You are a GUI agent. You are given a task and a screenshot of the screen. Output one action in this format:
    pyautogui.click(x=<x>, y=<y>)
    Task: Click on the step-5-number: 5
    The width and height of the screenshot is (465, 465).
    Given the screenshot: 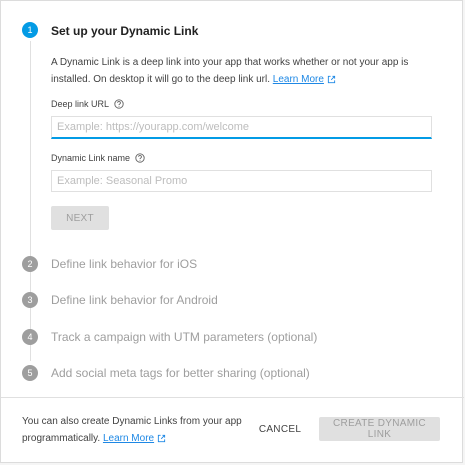 What is the action you would take?
    pyautogui.click(x=30, y=373)
    